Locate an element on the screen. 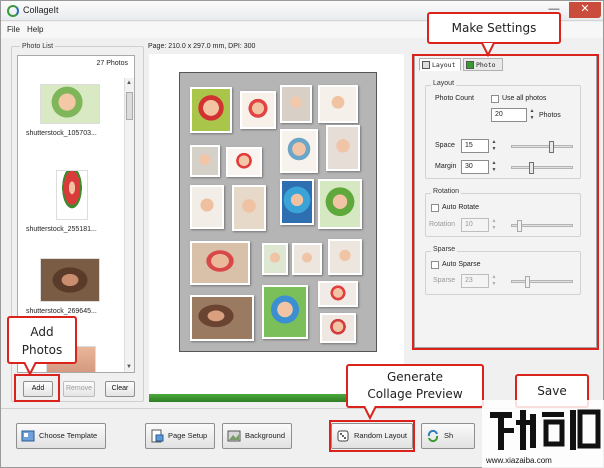 This screenshot has width=604, height=468. make-settings-text: Make Settings is located at coordinates (494, 28).